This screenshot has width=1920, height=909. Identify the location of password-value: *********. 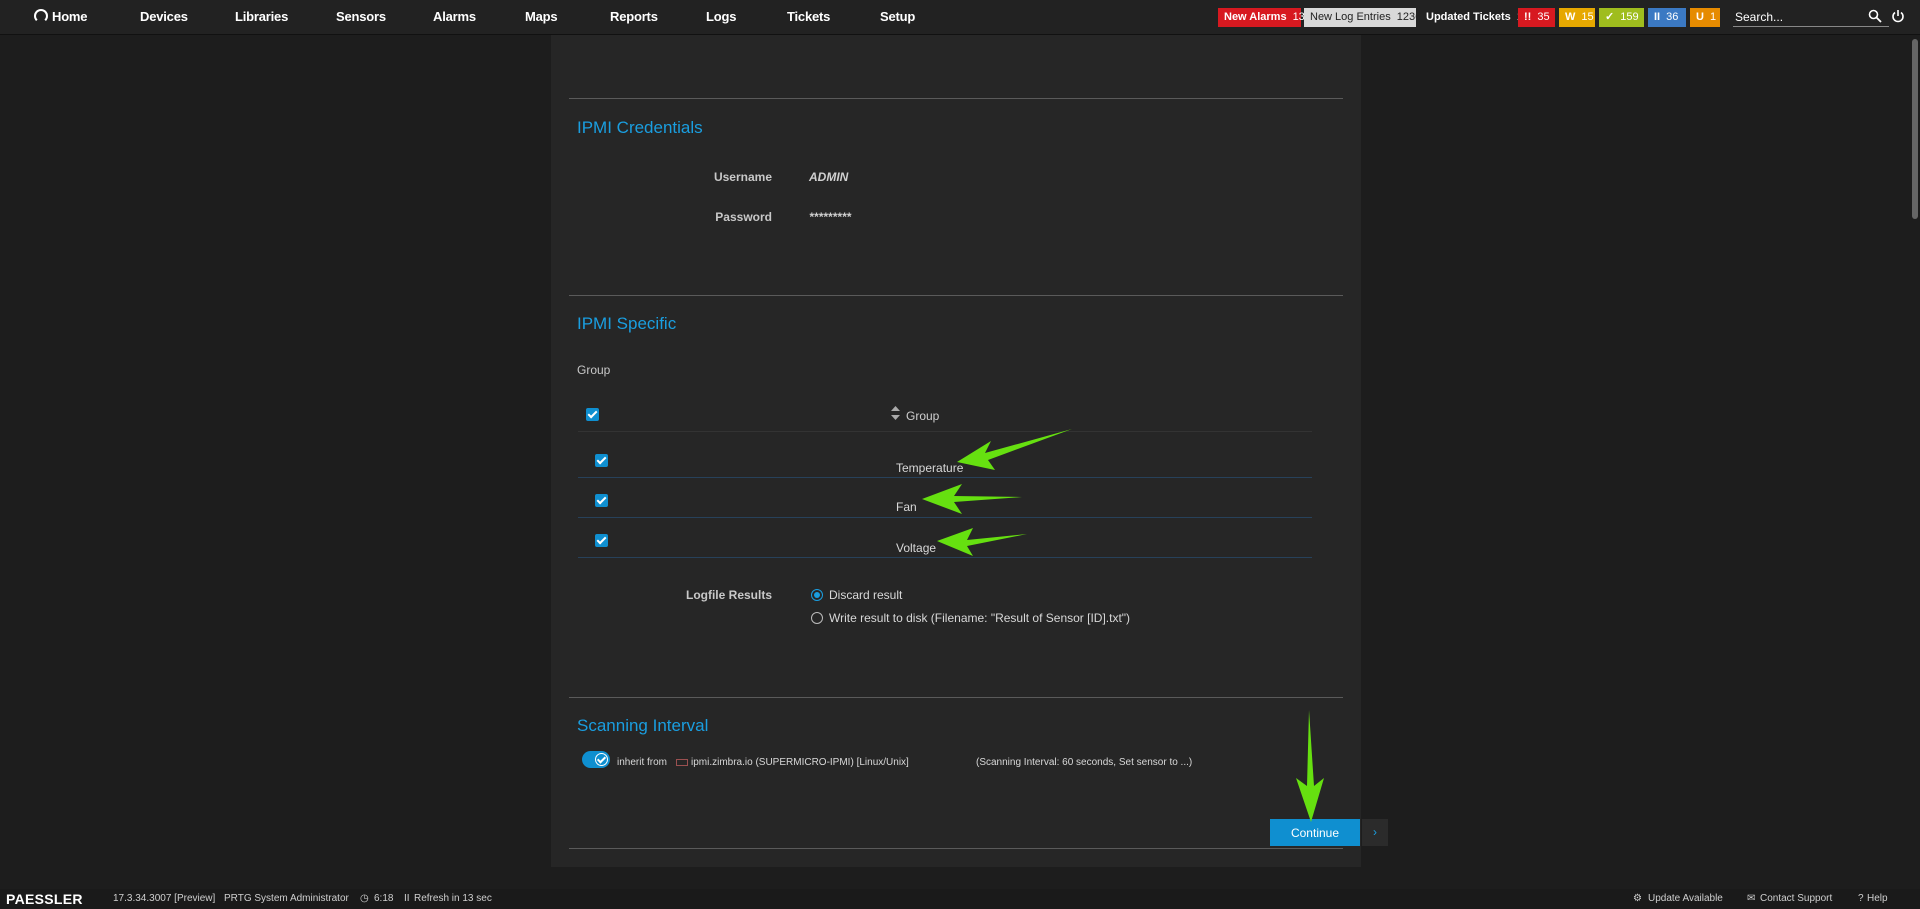
(830, 217).